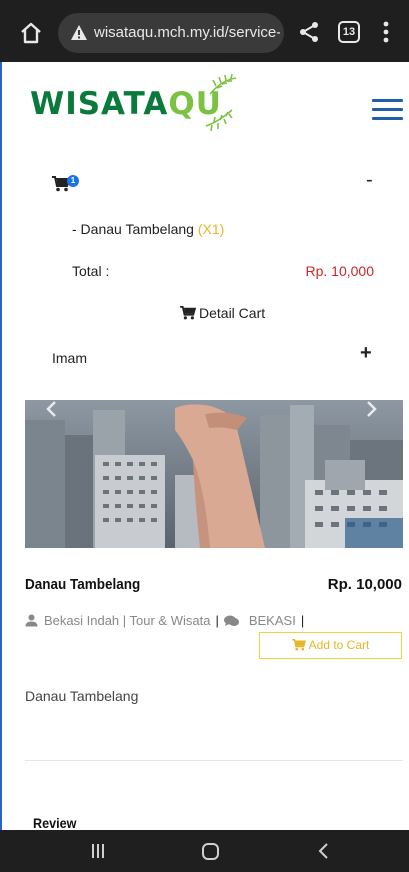 The width and height of the screenshot is (409, 872). Describe the element at coordinates (73, 181) in the screenshot. I see `cart-count-badge: 1` at that location.